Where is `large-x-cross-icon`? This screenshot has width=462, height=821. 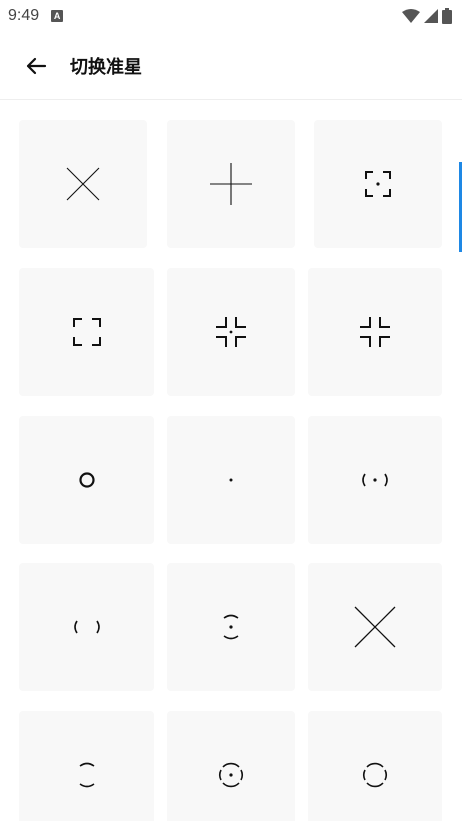 large-x-cross-icon is located at coordinates (375, 627).